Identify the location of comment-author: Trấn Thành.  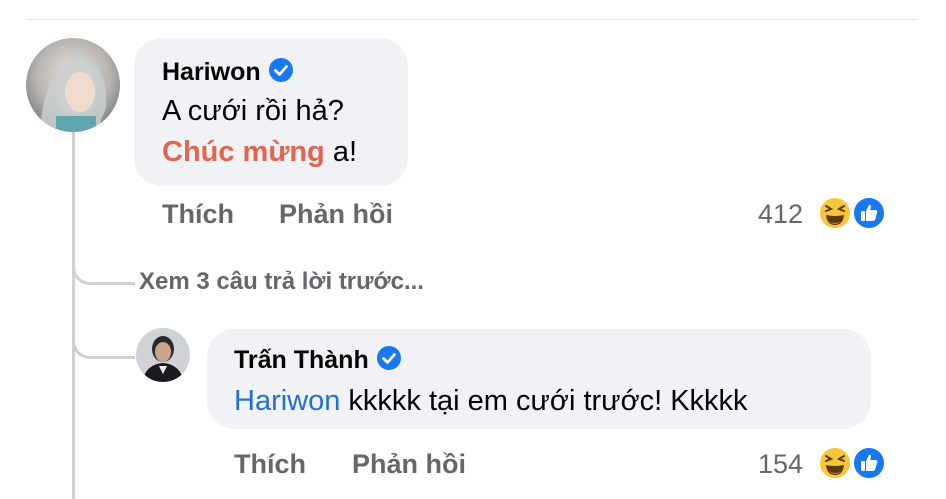
(317, 361).